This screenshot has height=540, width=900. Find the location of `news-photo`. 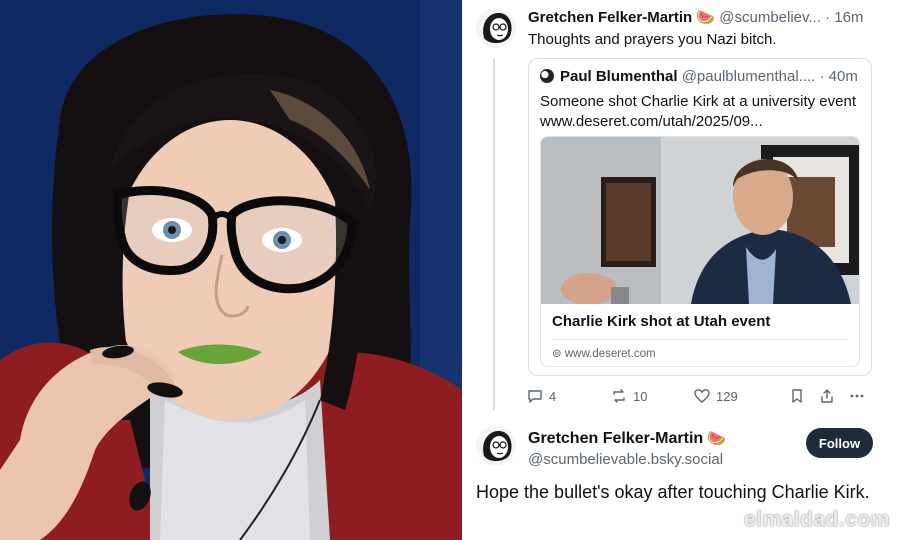

news-photo is located at coordinates (700, 220).